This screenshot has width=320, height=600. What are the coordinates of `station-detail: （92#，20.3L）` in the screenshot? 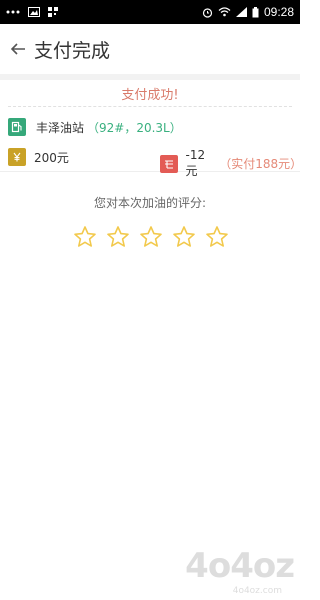 It's located at (134, 127).